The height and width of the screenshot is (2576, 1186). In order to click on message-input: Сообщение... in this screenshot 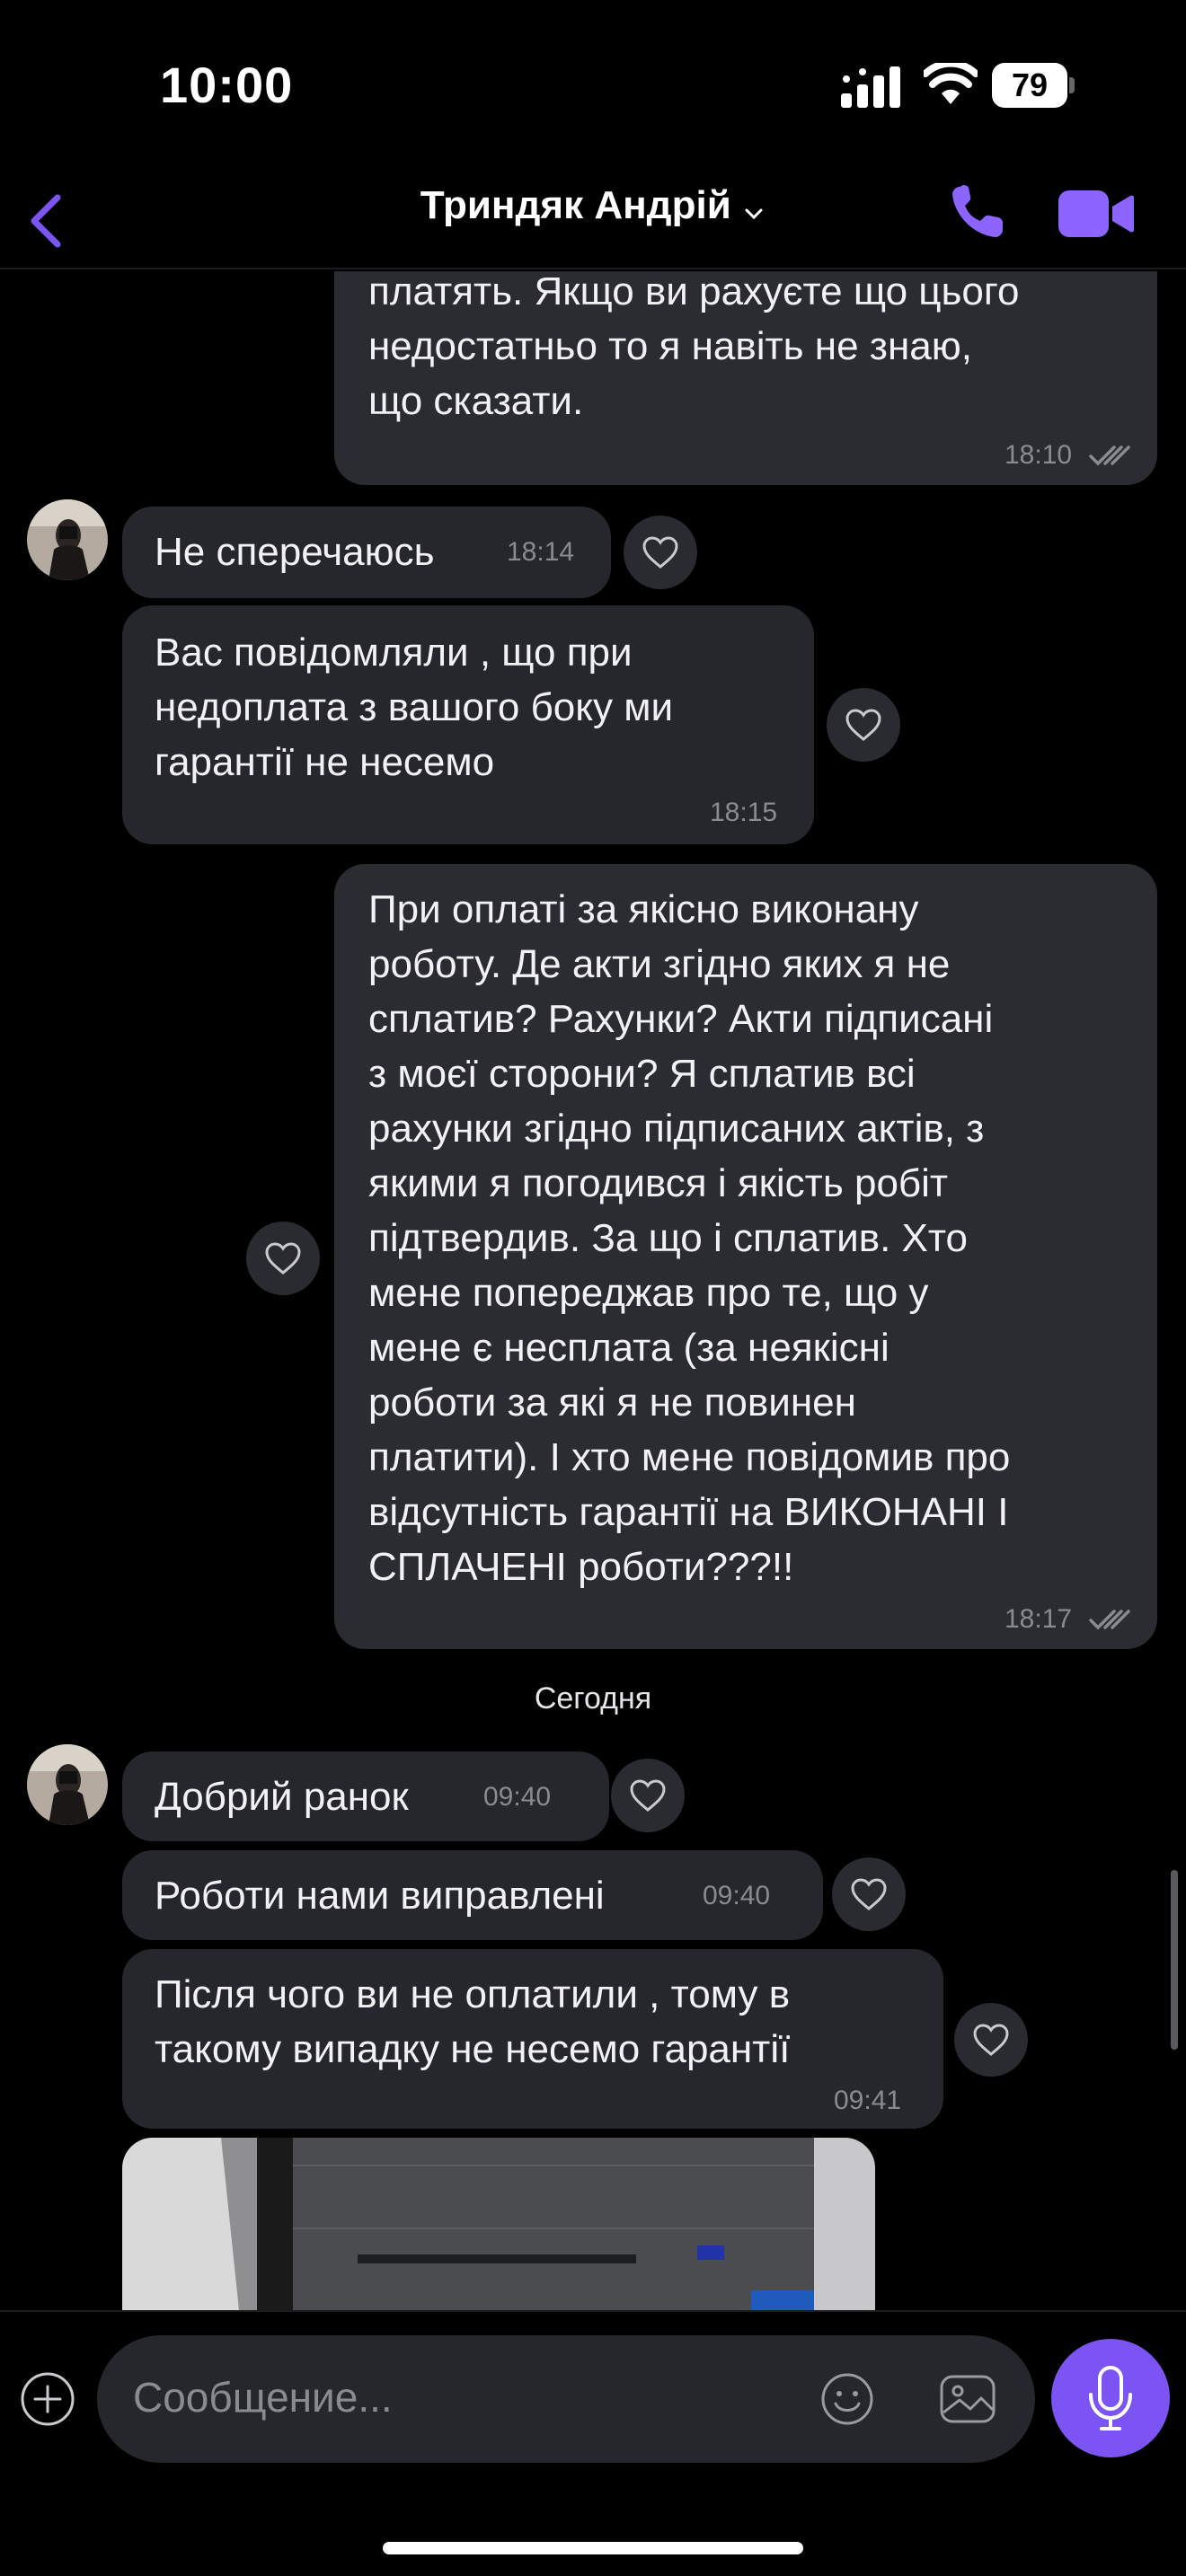, I will do `click(566, 2399)`.